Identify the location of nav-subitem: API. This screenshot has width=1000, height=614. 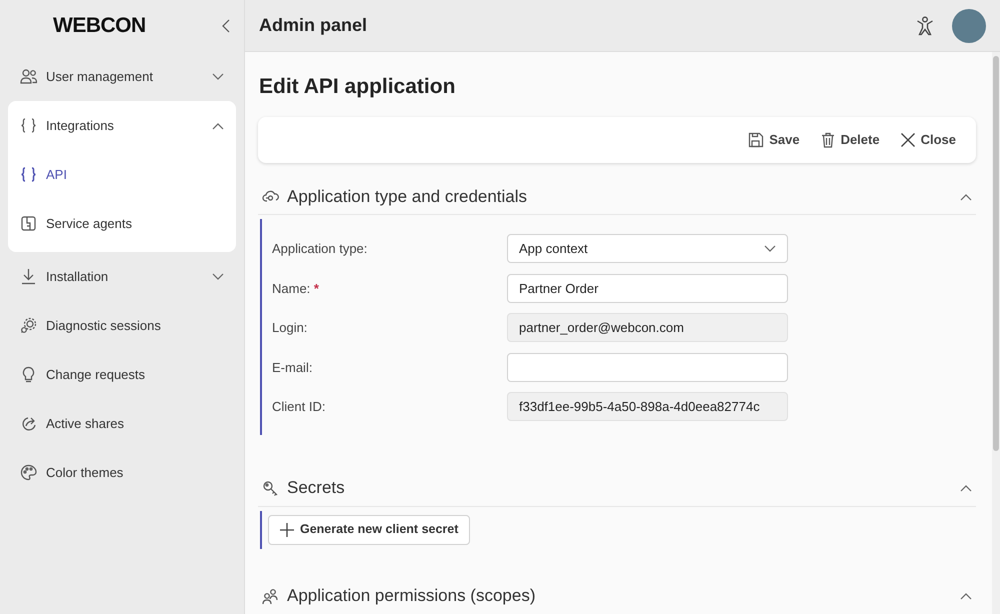
(122, 174).